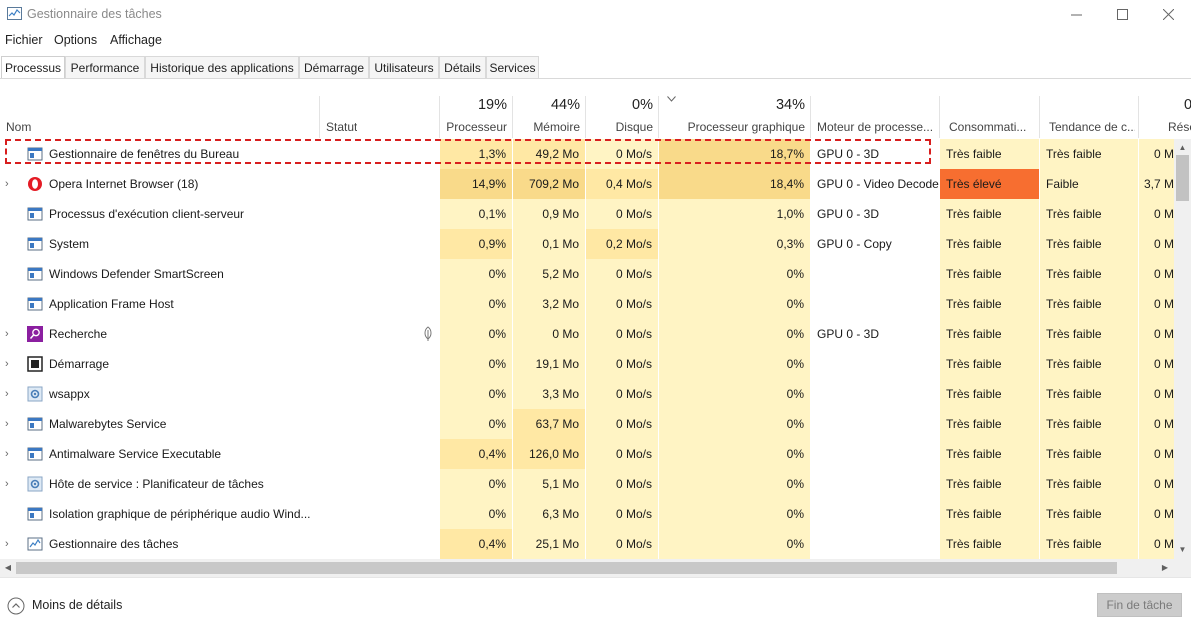 Image resolution: width=1191 pixels, height=631 pixels. I want to click on vertical-scrollbar, so click(1182, 349).